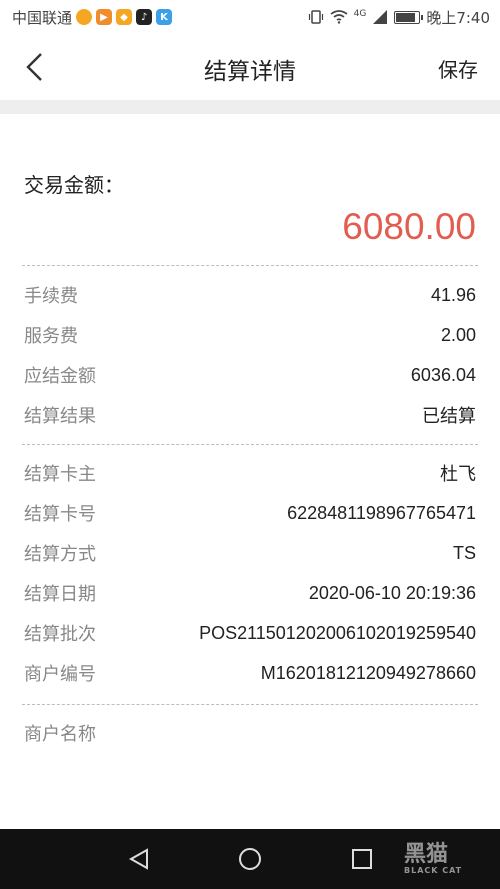  Describe the element at coordinates (337, 632) in the screenshot. I see `settle-batch-value: POS211501202006102019259540` at that location.